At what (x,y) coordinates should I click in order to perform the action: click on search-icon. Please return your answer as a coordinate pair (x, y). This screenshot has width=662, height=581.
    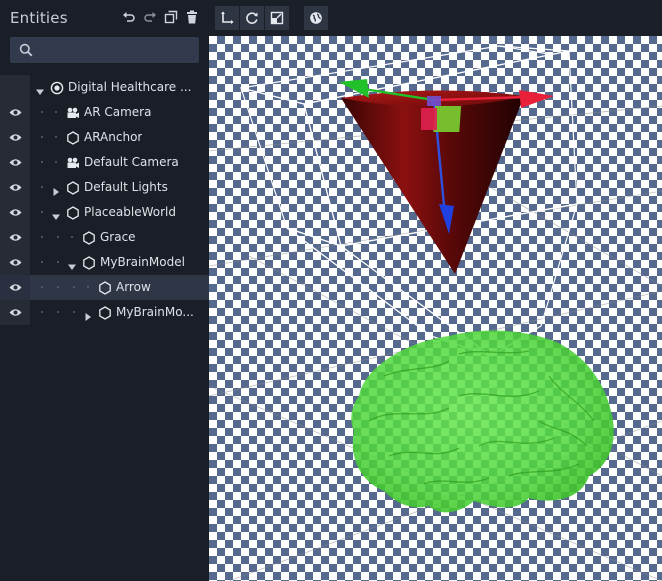
    Looking at the image, I should click on (26, 50).